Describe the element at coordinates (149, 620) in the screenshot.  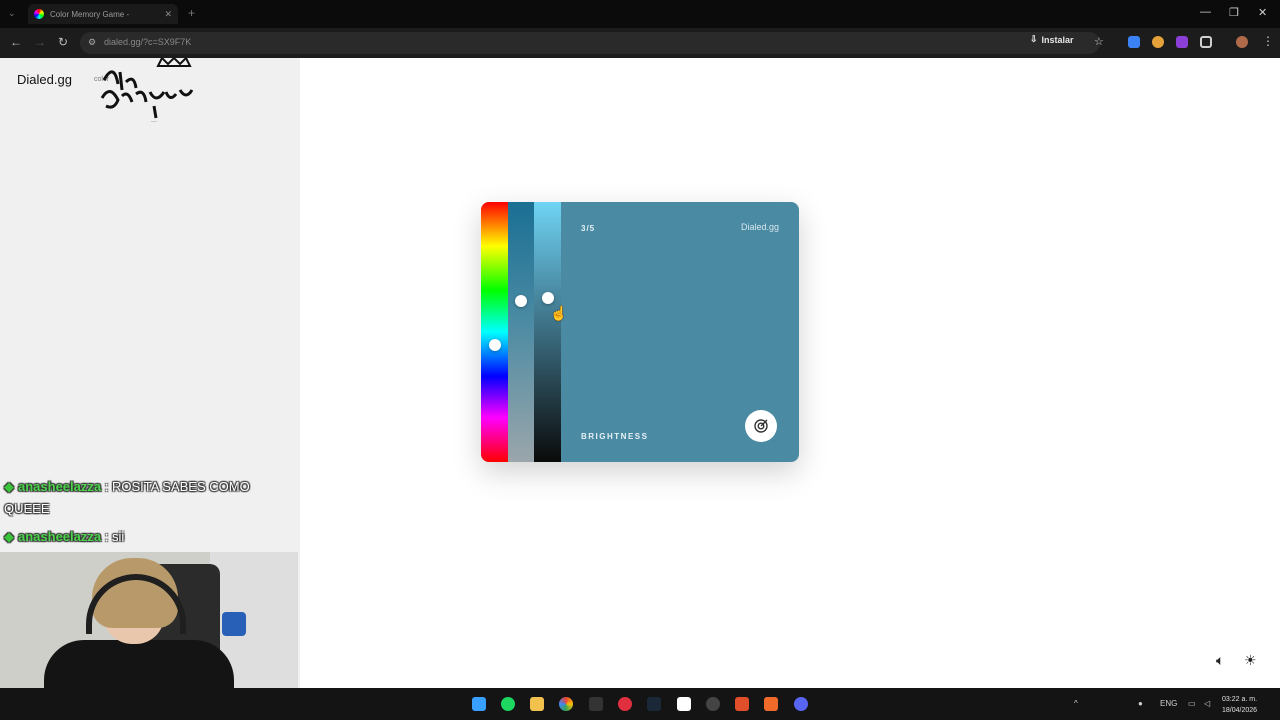
I see `webcam-feed` at that location.